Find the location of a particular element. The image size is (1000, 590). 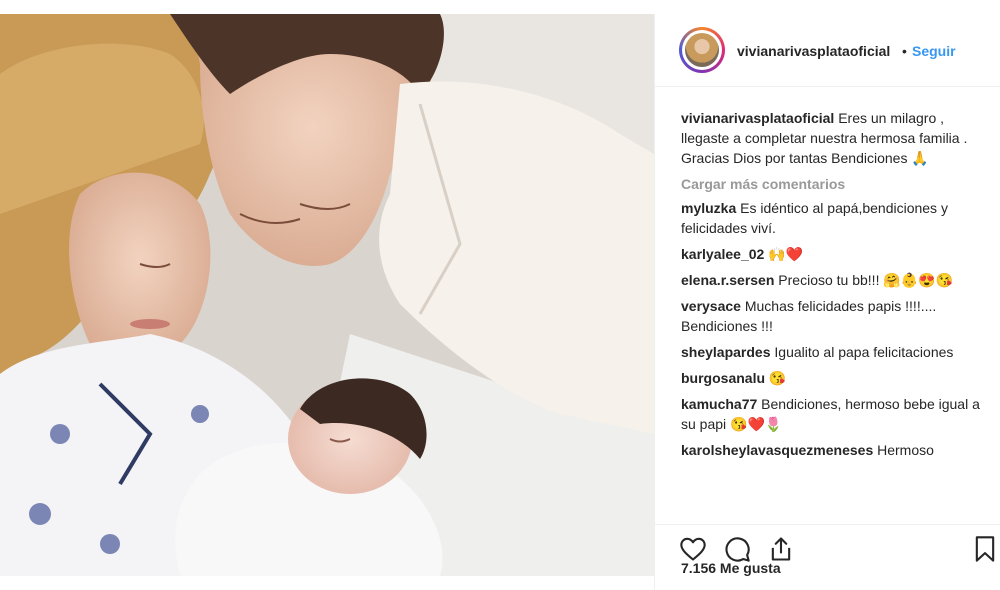

comment-text: 😘 is located at coordinates (777, 378).